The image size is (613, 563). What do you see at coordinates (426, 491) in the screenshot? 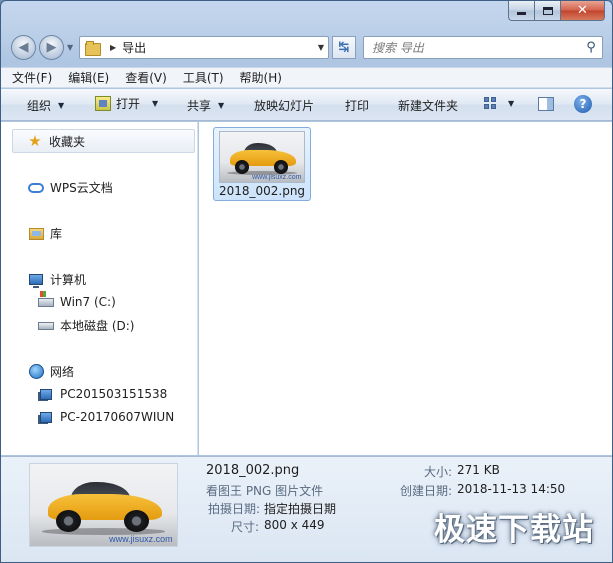
I see `details-created-label: 创建日期:` at bounding box center [426, 491].